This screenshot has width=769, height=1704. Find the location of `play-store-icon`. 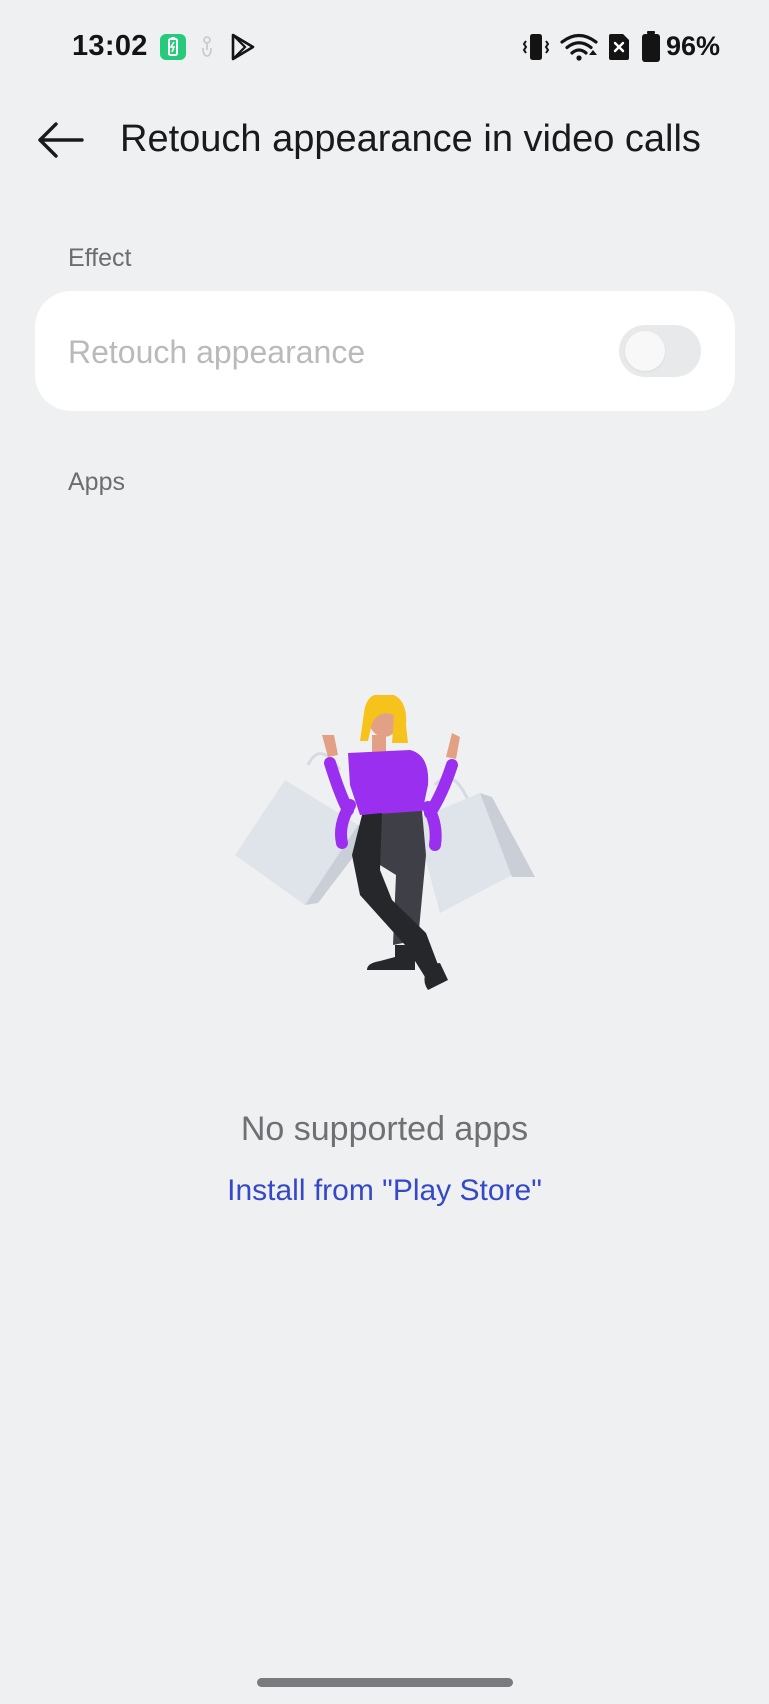

play-store-icon is located at coordinates (243, 49).